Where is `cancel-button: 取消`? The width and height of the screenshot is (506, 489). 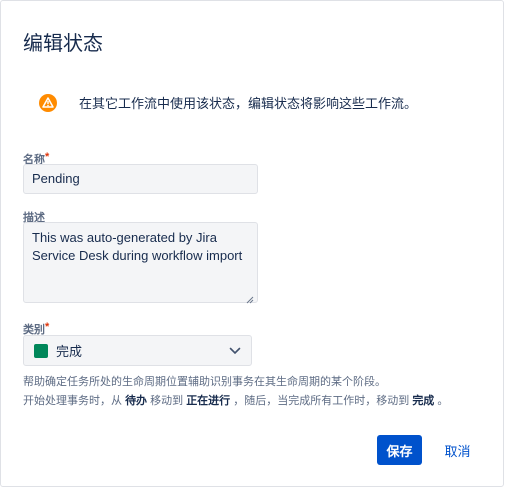
cancel-button: 取消 is located at coordinates (457, 450).